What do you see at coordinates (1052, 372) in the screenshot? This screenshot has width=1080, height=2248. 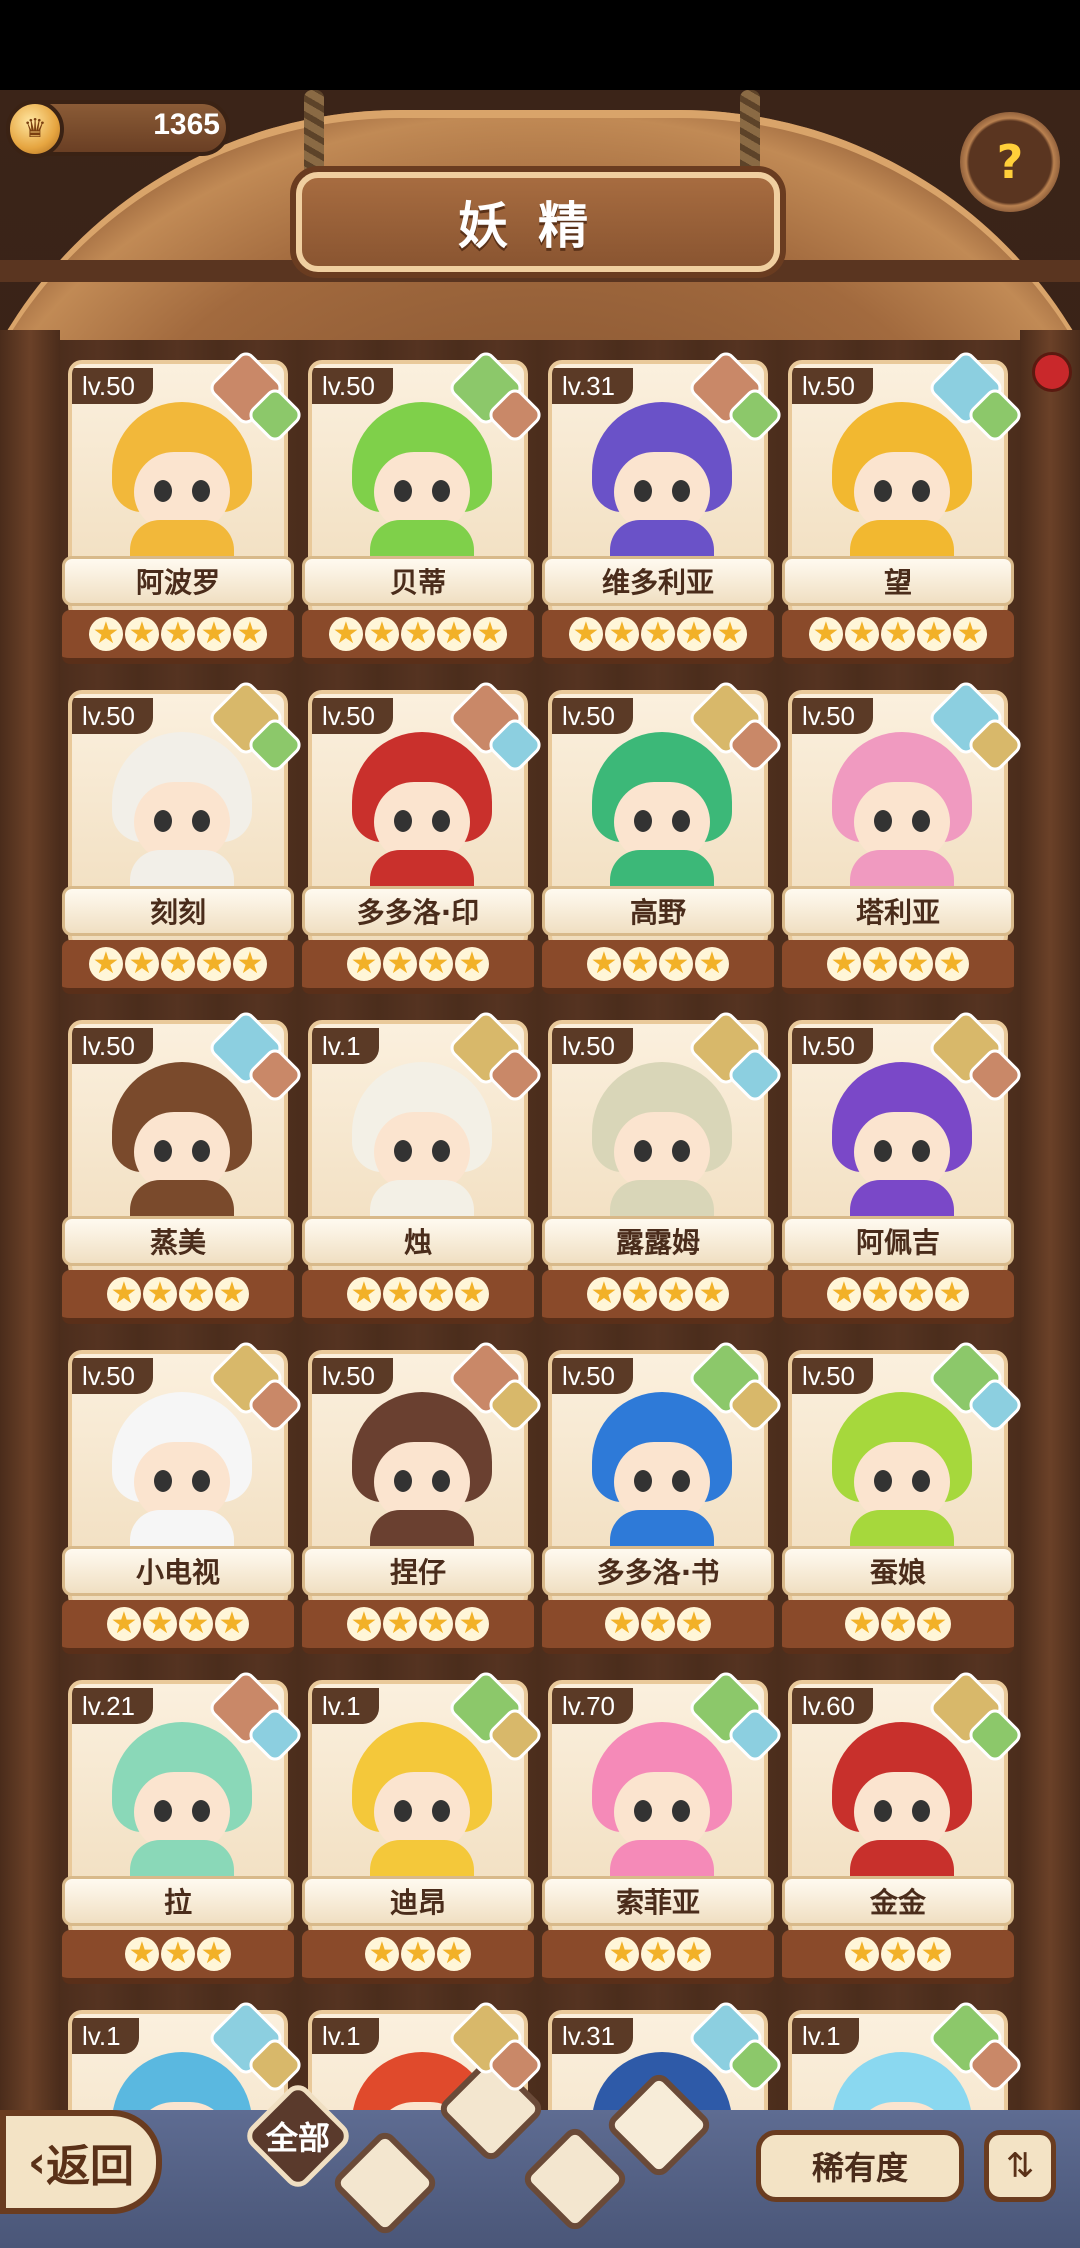 I see `notification-dot` at bounding box center [1052, 372].